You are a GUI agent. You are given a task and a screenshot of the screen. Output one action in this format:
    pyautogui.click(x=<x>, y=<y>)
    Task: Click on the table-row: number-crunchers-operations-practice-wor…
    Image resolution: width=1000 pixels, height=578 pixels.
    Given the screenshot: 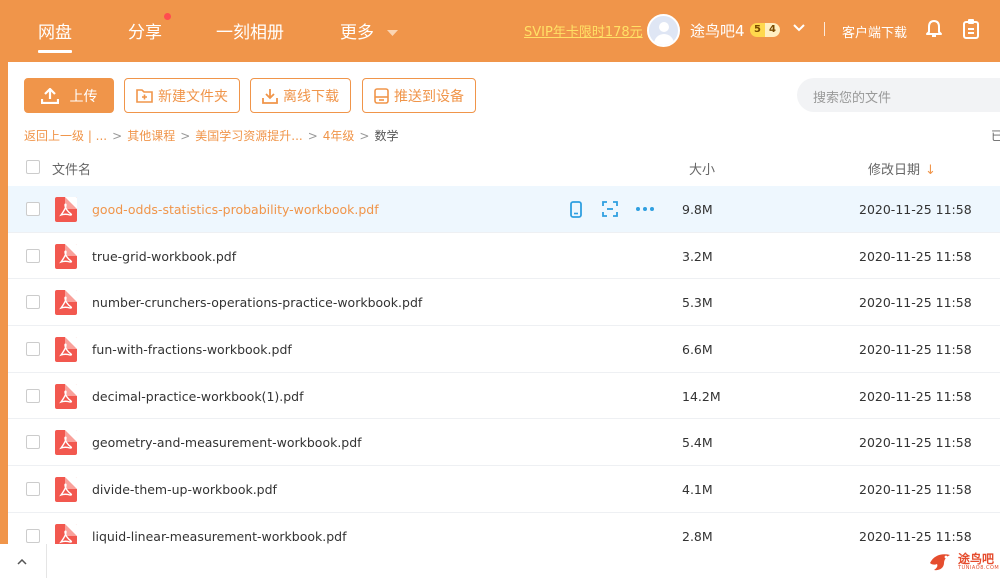 What is the action you would take?
    pyautogui.click(x=504, y=303)
    